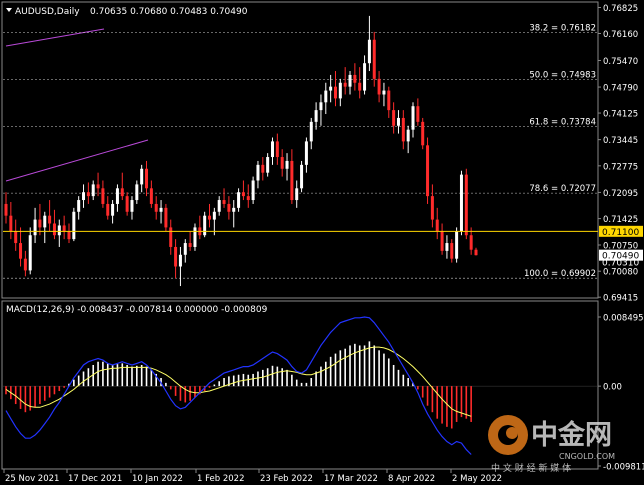  I want to click on trend-line-lower, so click(77, 160).